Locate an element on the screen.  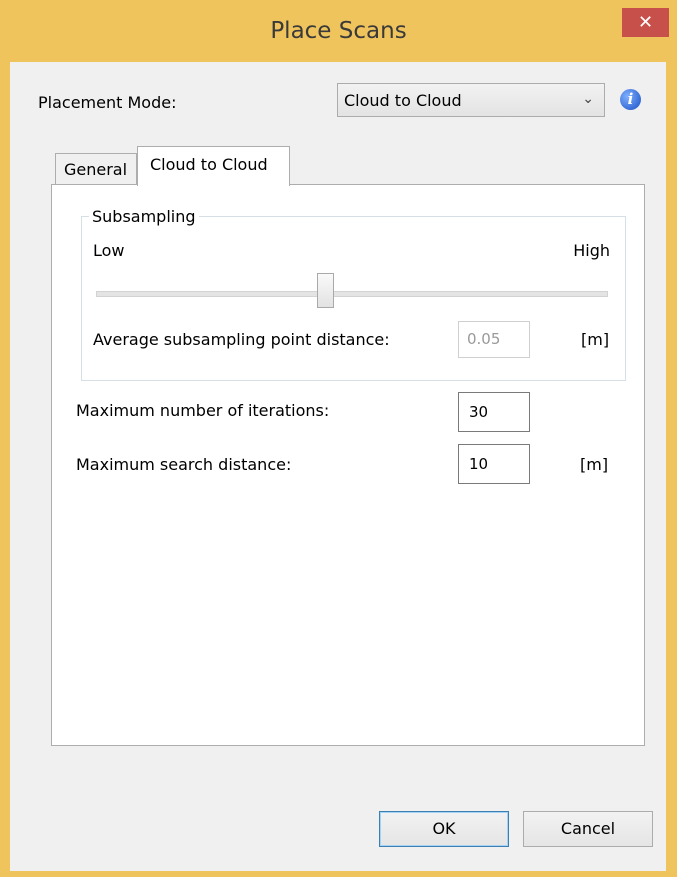
max-search-distance-label: Maximum search distance: is located at coordinates (184, 464).